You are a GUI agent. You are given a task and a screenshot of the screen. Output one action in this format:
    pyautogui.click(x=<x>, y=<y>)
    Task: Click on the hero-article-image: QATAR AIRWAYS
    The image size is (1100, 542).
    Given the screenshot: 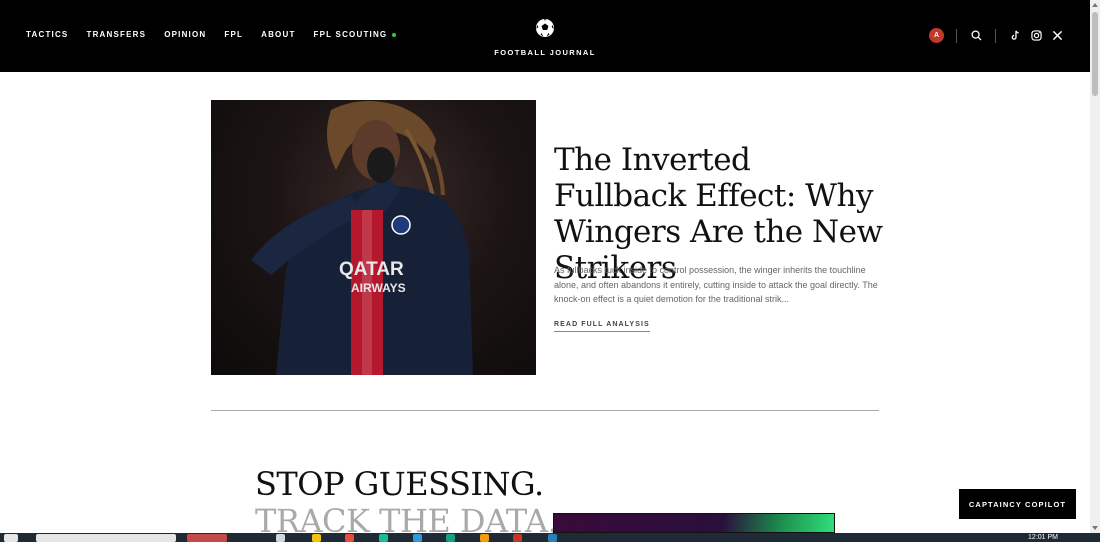 What is the action you would take?
    pyautogui.click(x=373, y=237)
    